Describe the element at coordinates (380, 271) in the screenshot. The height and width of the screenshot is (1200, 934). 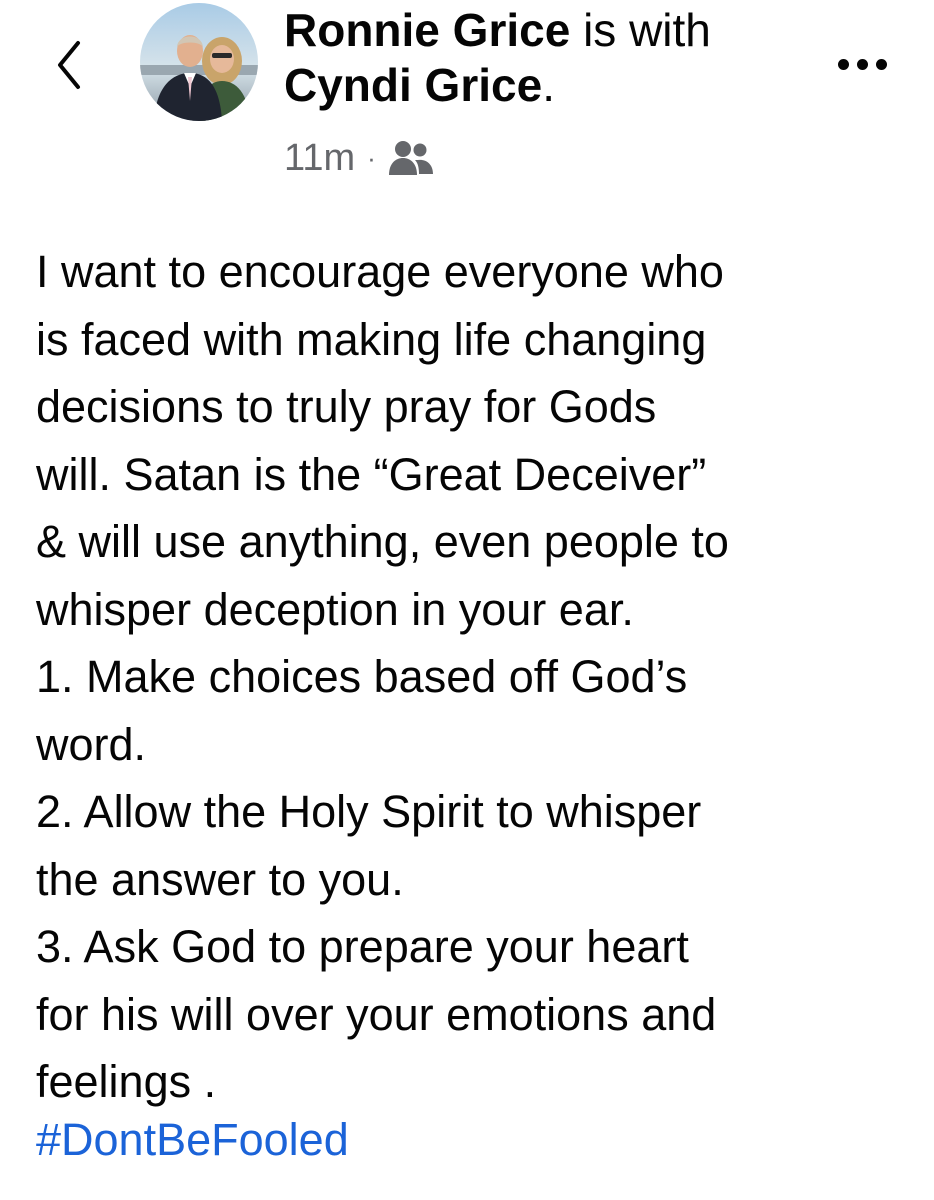
I see `post-text-line: I want to encourage everyone who` at that location.